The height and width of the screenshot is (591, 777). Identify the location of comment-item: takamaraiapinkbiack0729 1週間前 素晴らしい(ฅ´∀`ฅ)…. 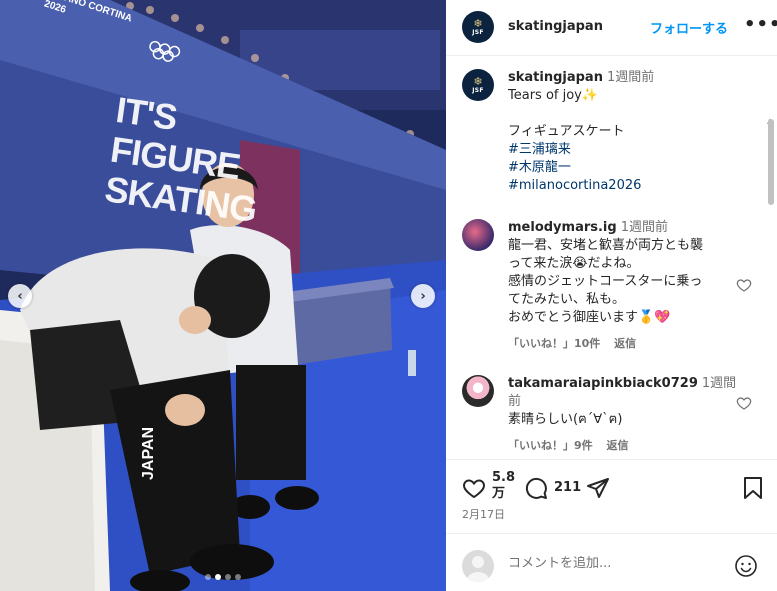
(612, 413).